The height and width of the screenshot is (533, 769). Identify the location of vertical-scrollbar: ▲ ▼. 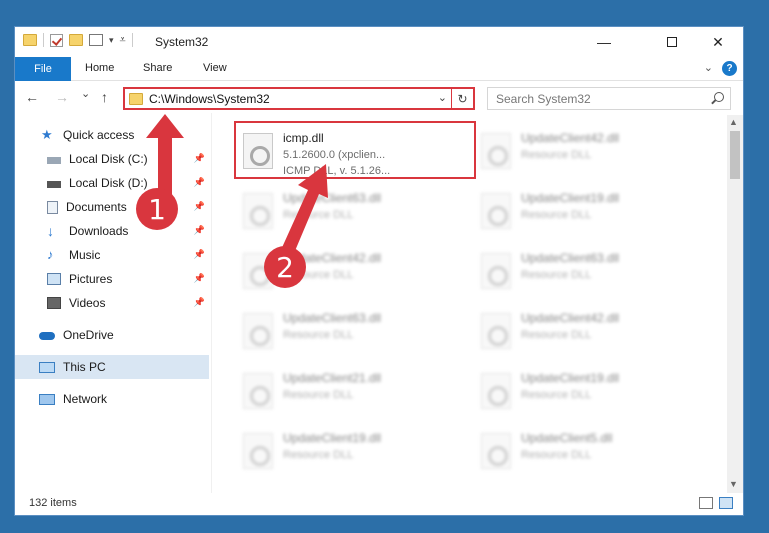
(735, 304).